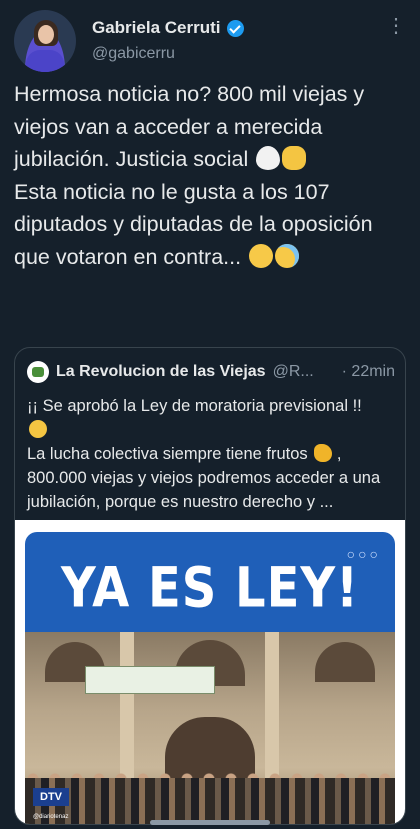 This screenshot has height=829, width=420. What do you see at coordinates (210, 41) in the screenshot?
I see `tweet-header: Gabriela Cerruti @gabicerru ⋮` at bounding box center [210, 41].